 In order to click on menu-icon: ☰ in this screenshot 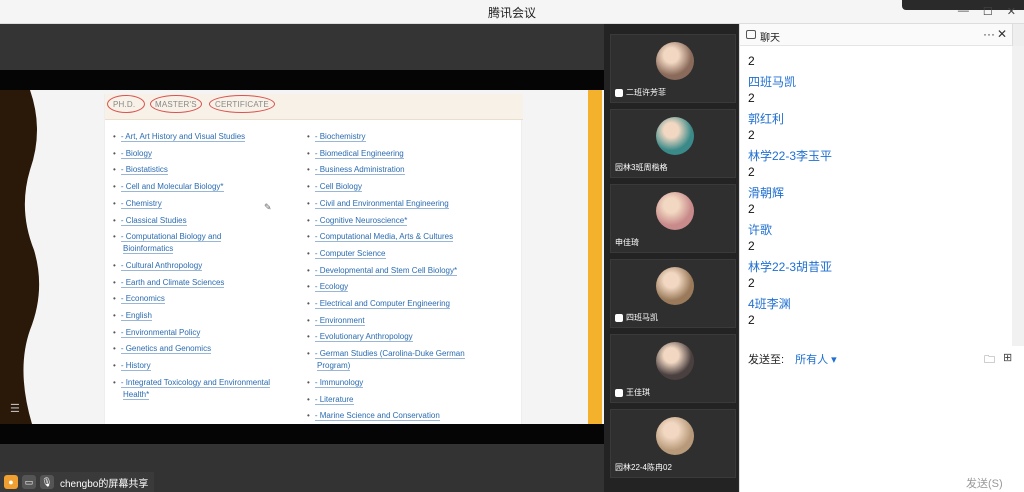, I will do `click(15, 408)`.